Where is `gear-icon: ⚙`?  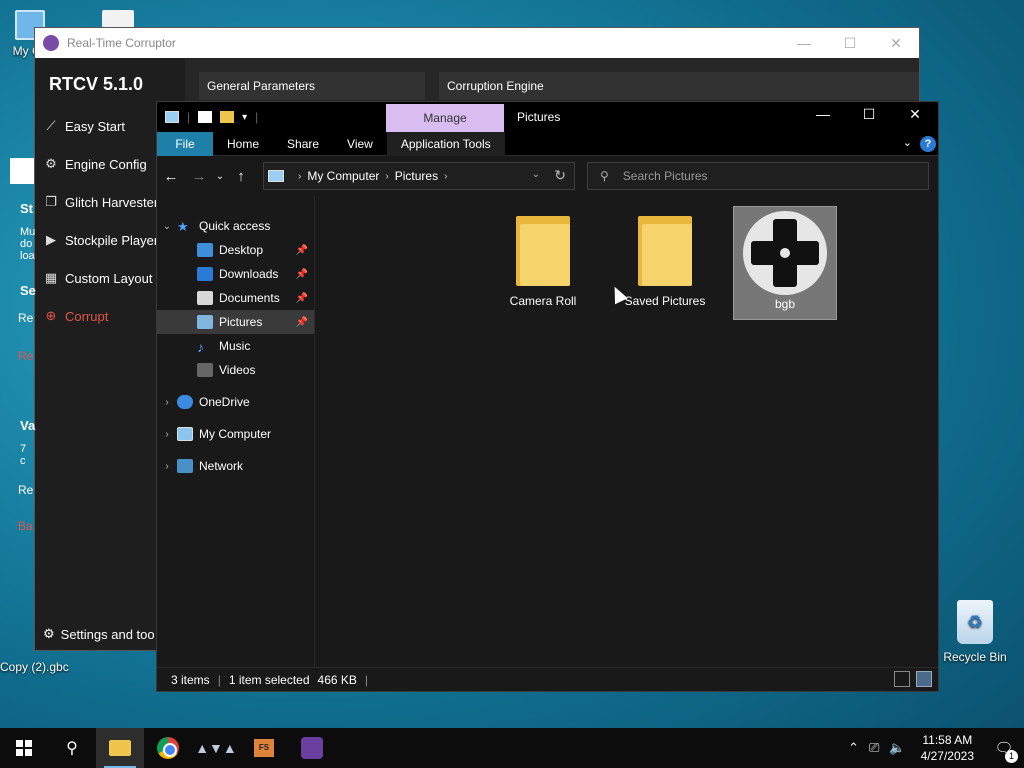 gear-icon: ⚙ is located at coordinates (49, 633).